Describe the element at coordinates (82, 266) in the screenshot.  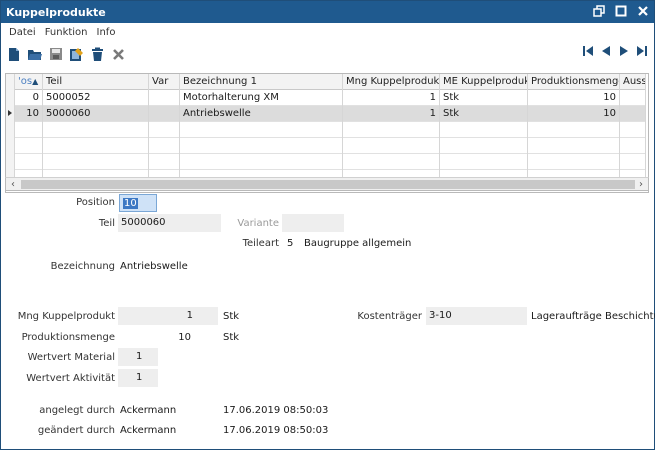
I see `bezeichnung-label: Bezeichnung` at that location.